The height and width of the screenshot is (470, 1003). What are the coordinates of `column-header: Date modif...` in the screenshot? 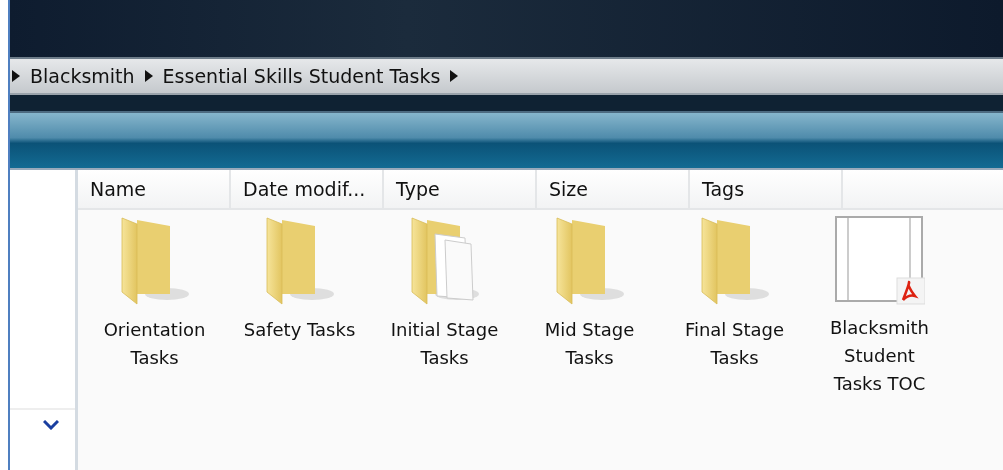 It's located at (307, 189).